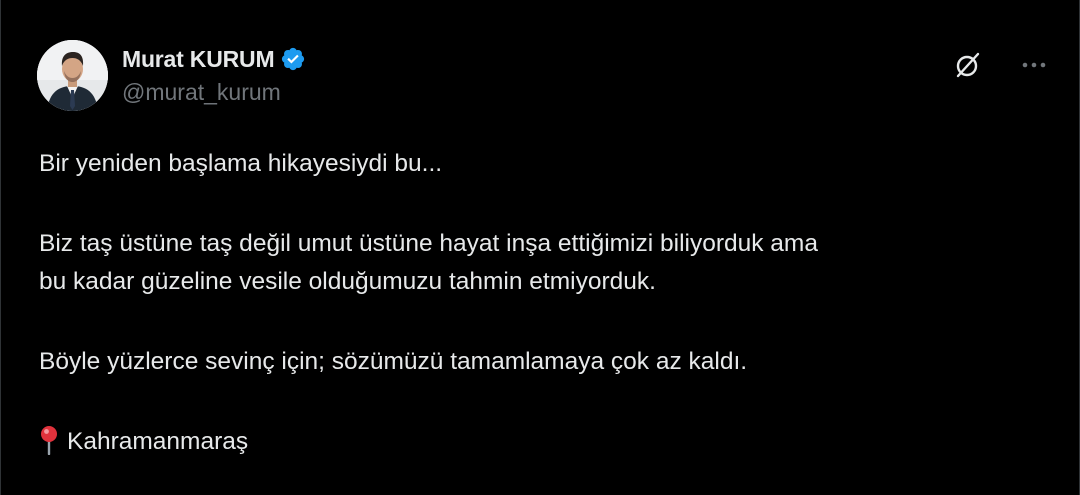  Describe the element at coordinates (968, 65) in the screenshot. I see `grok-icon` at that location.